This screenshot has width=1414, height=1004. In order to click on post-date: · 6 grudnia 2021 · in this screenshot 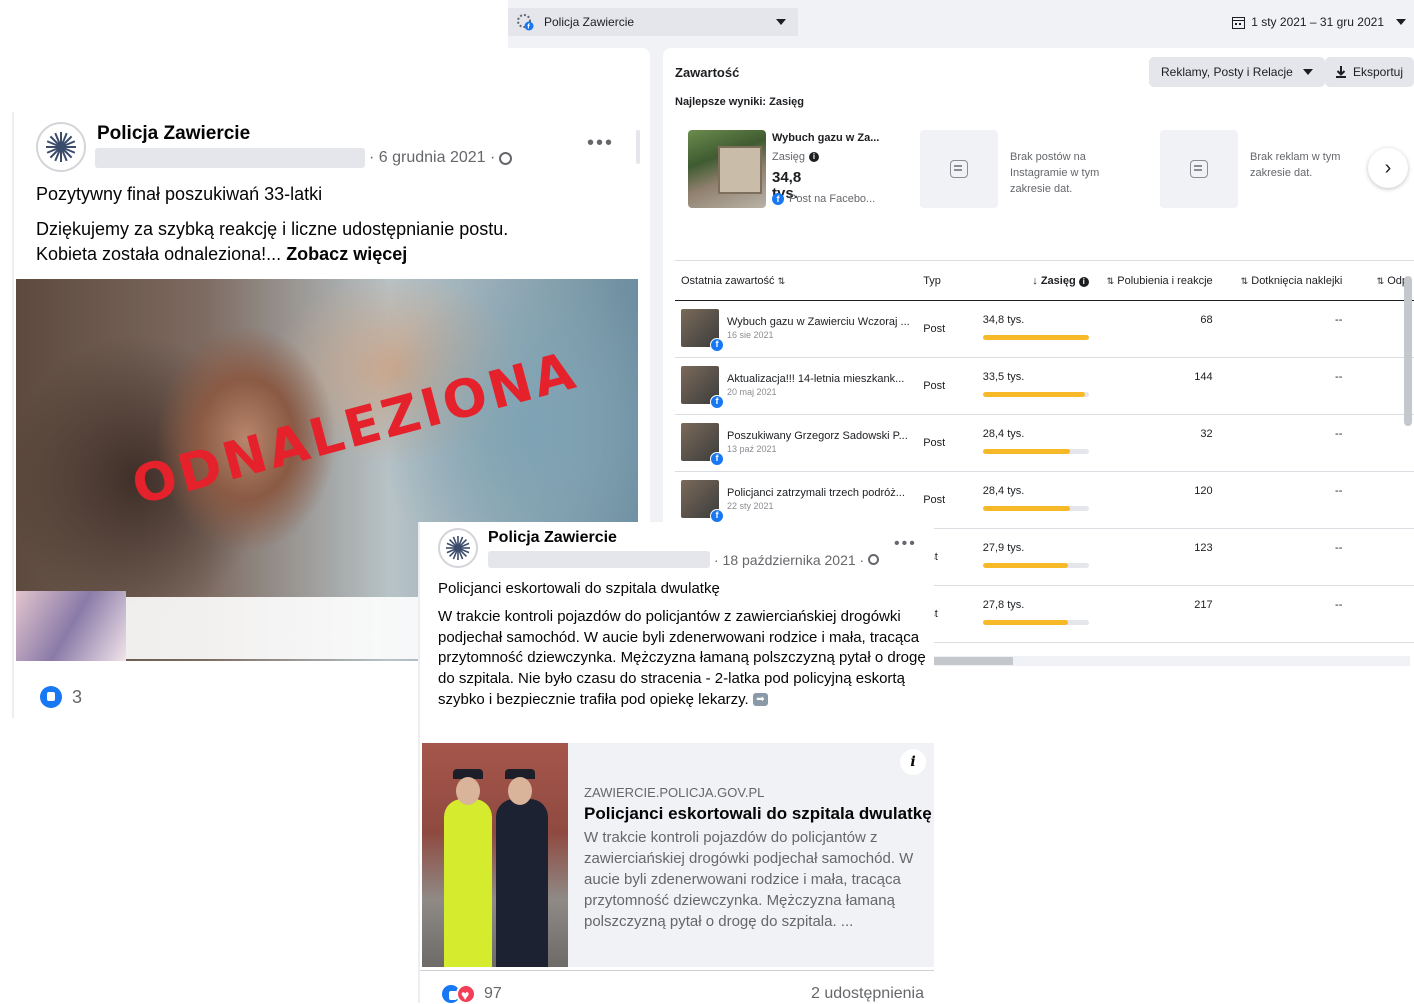, I will do `click(432, 158)`.